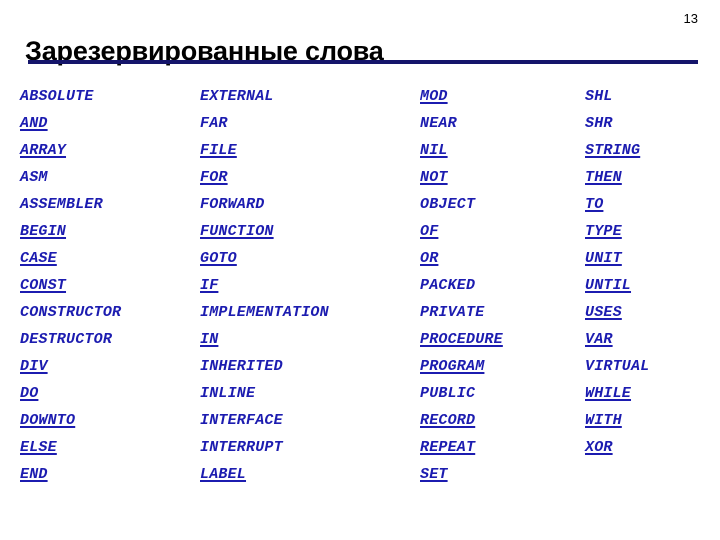  Describe the element at coordinates (448, 420) in the screenshot. I see `reserved-word: RECORD` at that location.